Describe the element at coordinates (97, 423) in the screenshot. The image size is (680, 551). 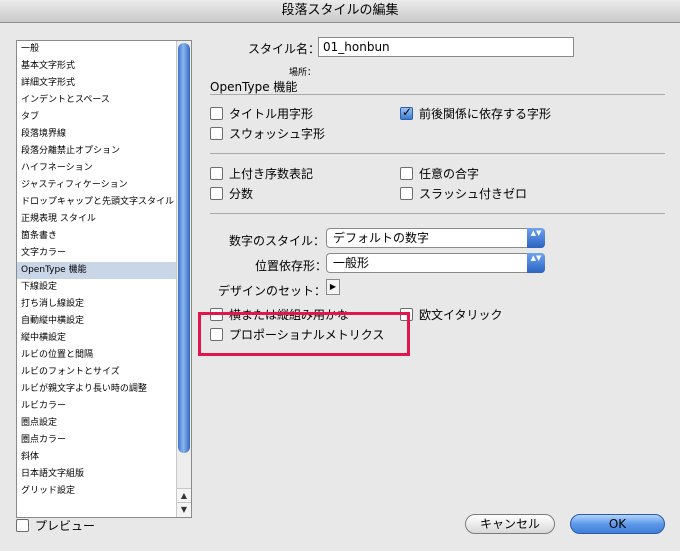
I see `sidebar-item-kenten: 圏点設定` at that location.